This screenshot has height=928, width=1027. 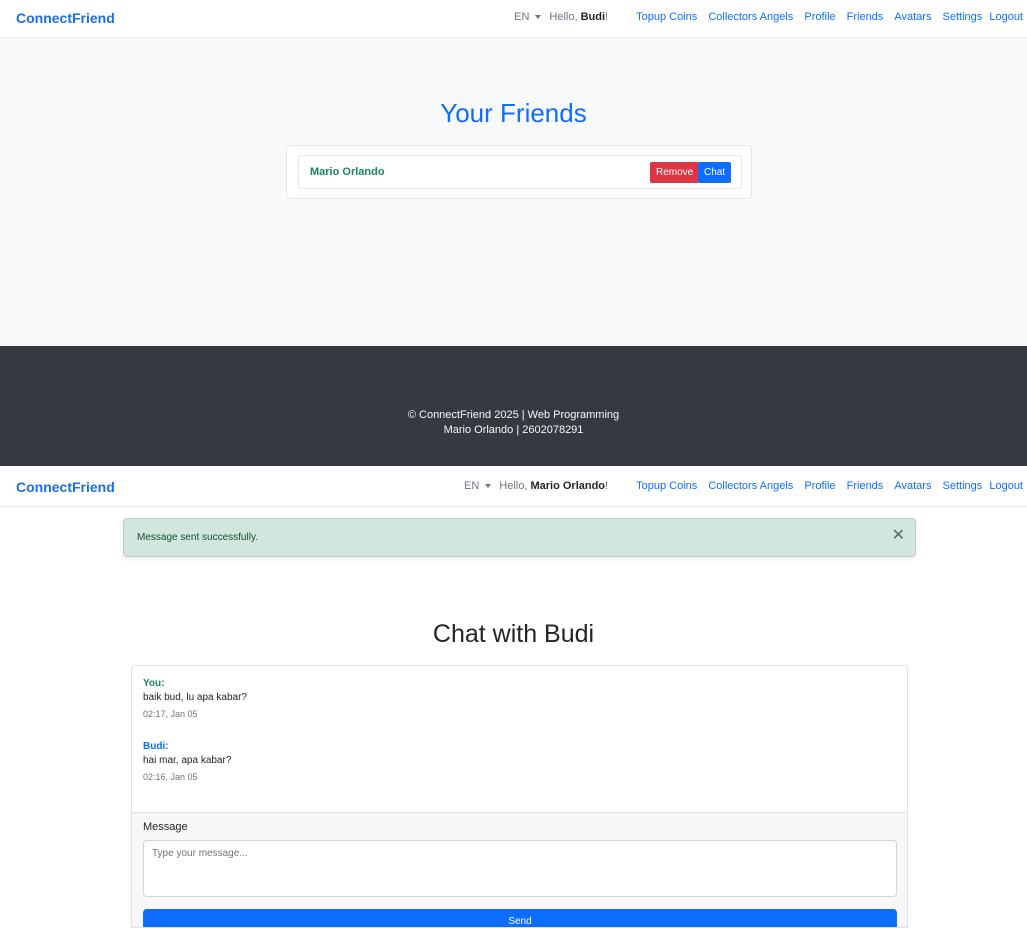 I want to click on message-timestamp: 02:17, Jan 05, so click(x=170, y=714).